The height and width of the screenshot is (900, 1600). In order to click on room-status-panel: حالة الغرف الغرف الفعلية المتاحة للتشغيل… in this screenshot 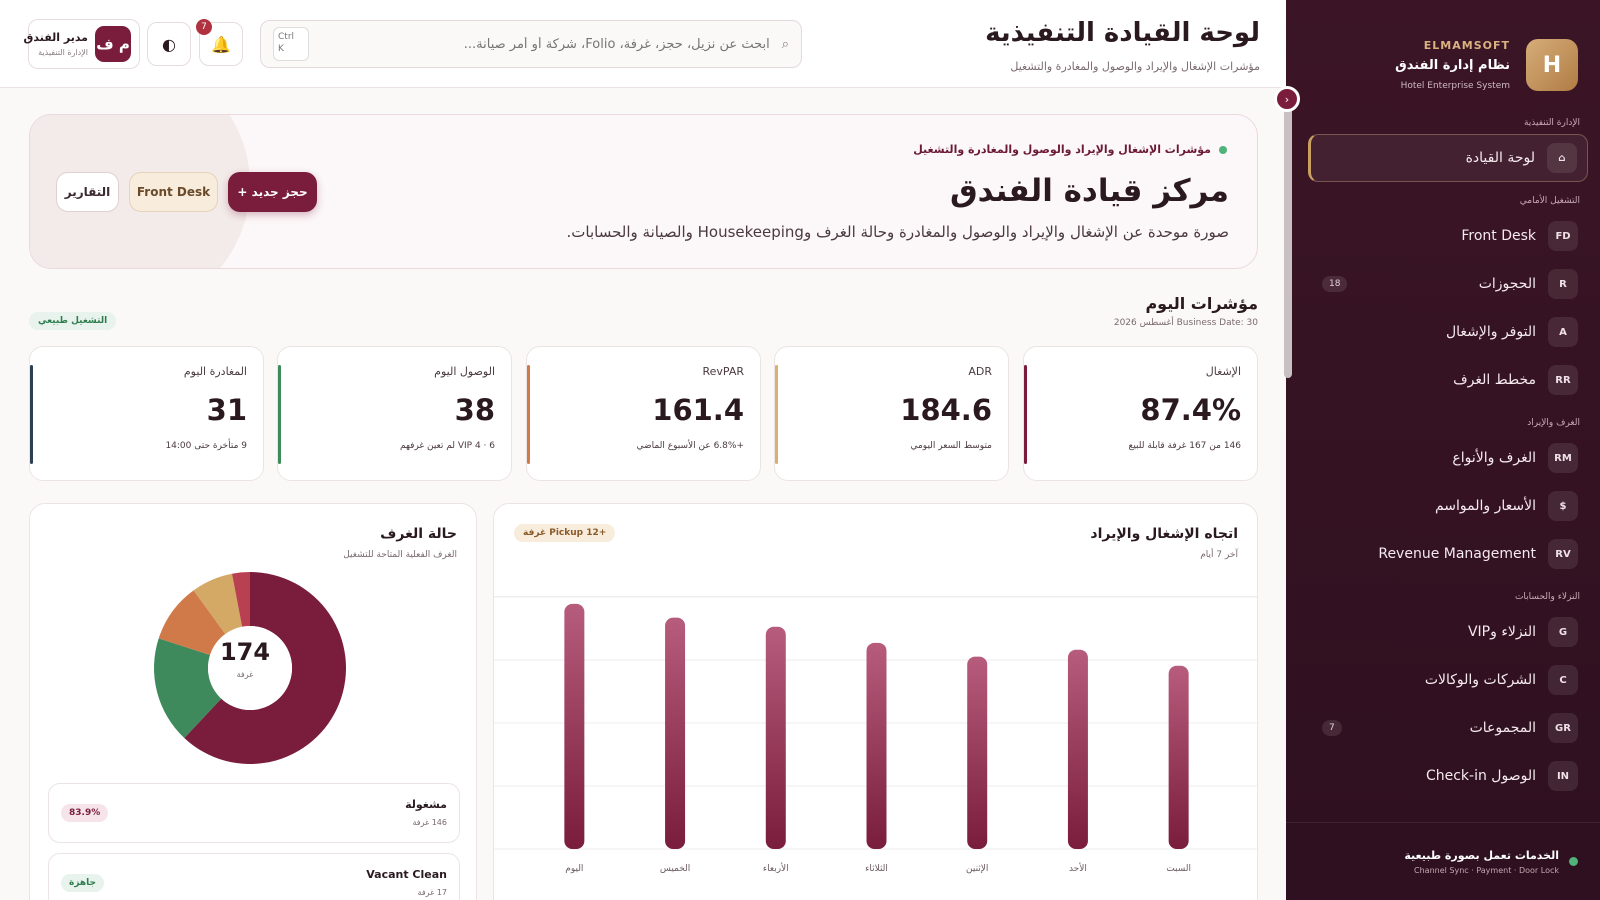, I will do `click(253, 701)`.